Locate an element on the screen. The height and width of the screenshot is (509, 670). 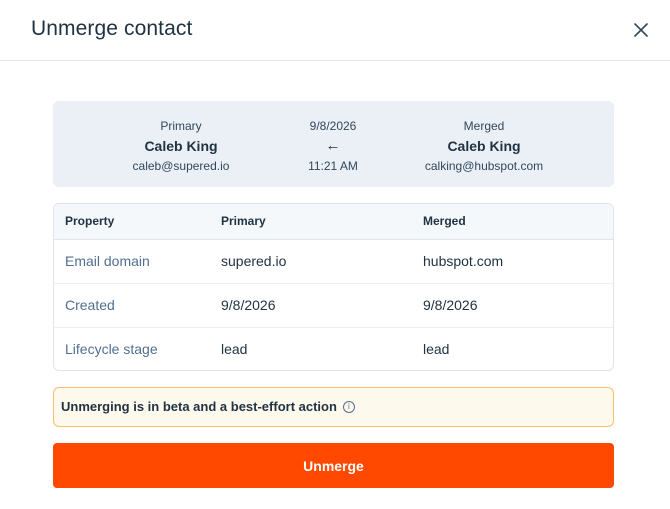
table-row: Email domain supered.io hubspot.com is located at coordinates (333, 262).